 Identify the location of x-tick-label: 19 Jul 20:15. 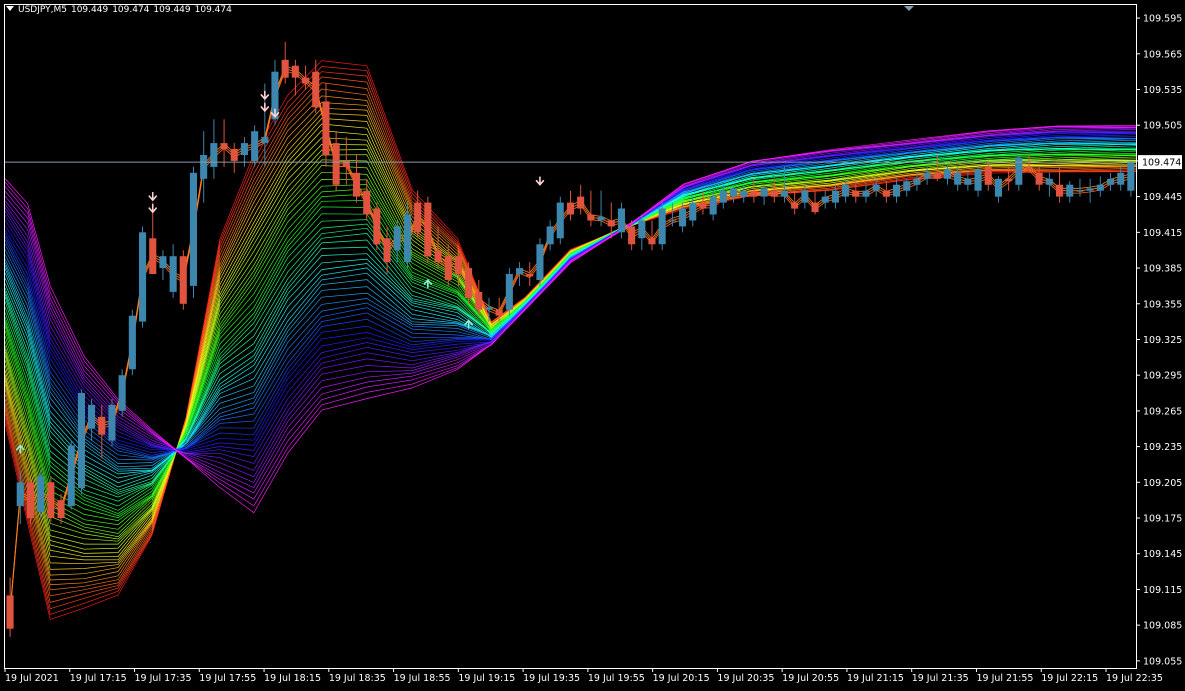
(681, 678).